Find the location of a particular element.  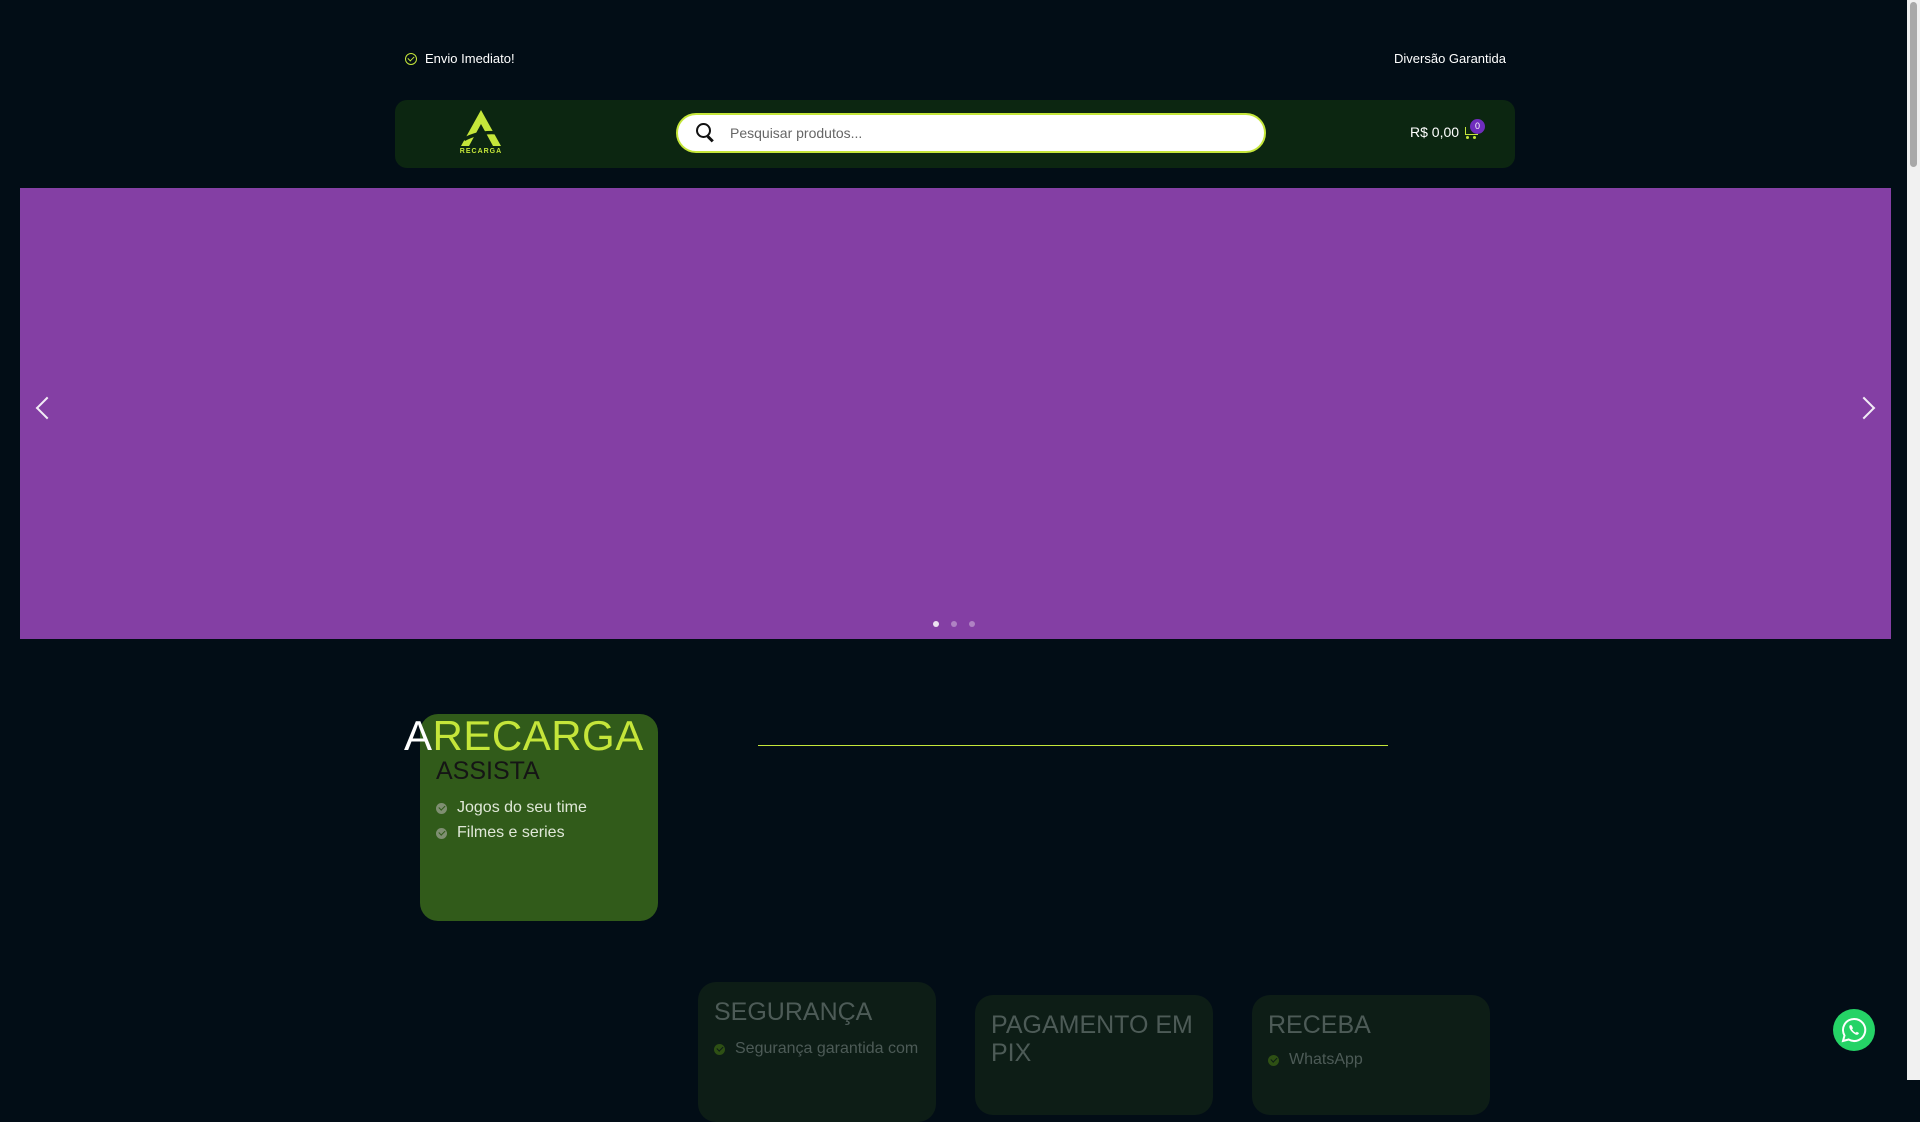

feature-list: WhatsApp is located at coordinates (1371, 1060).